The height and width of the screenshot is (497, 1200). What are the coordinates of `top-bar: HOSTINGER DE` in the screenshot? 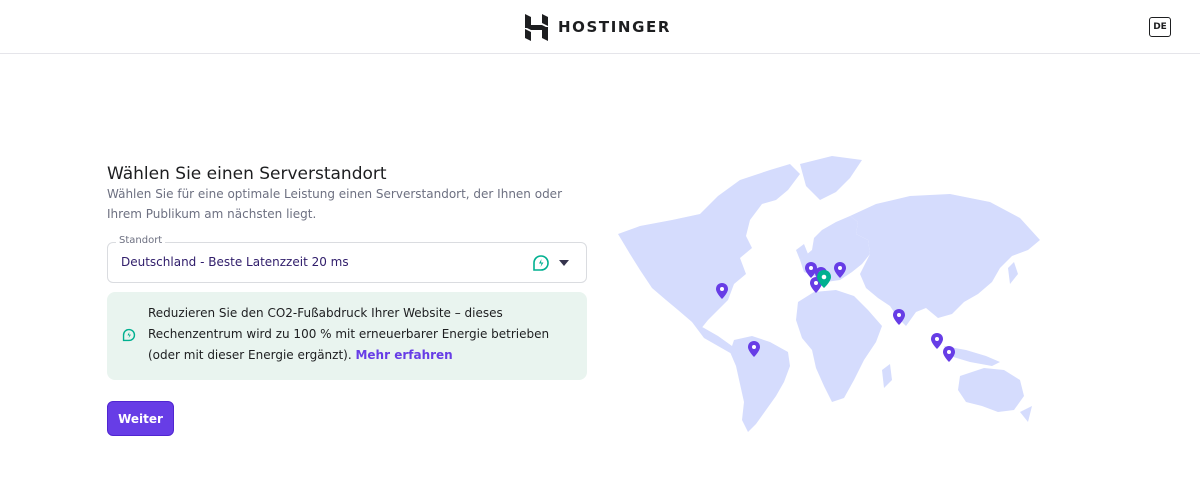 It's located at (600, 27).